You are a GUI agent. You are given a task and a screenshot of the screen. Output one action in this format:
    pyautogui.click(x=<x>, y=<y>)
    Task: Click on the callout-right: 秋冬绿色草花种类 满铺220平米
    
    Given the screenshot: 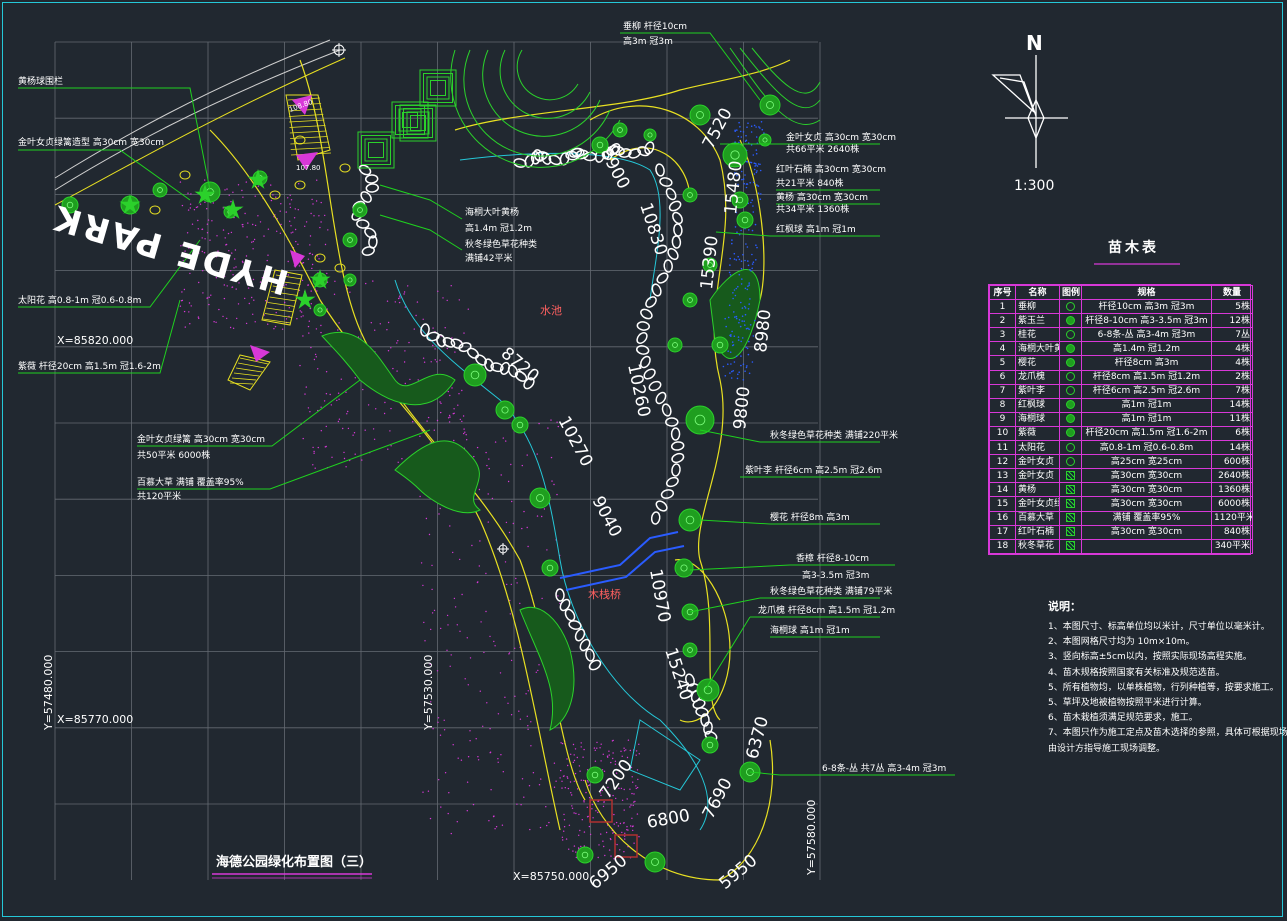 What is the action you would take?
    pyautogui.click(x=834, y=435)
    